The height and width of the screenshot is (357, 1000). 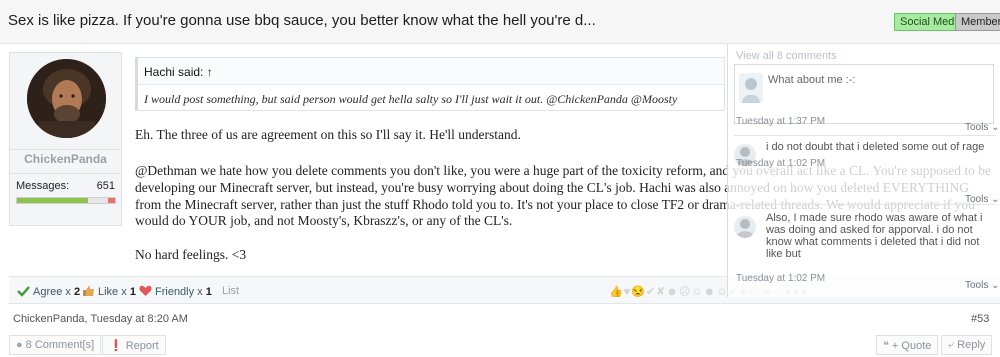 What do you see at coordinates (781, 121) in the screenshot?
I see `comment-time: Tuesday at 1:37 PM` at bounding box center [781, 121].